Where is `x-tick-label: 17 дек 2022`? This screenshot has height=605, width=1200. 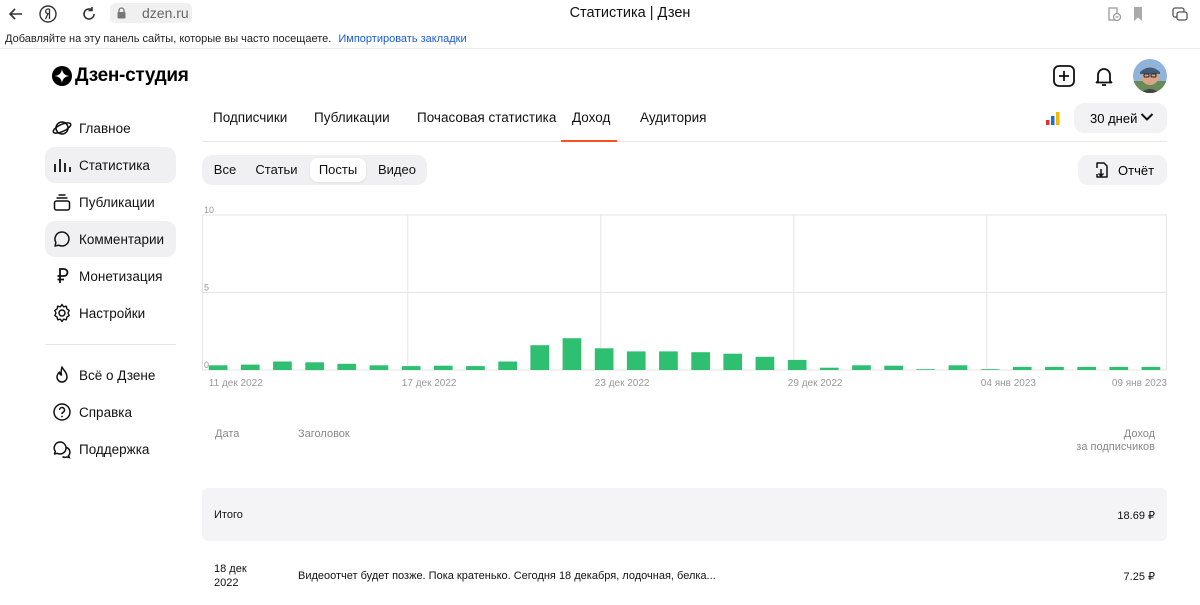 x-tick-label: 17 дек 2022 is located at coordinates (429, 383).